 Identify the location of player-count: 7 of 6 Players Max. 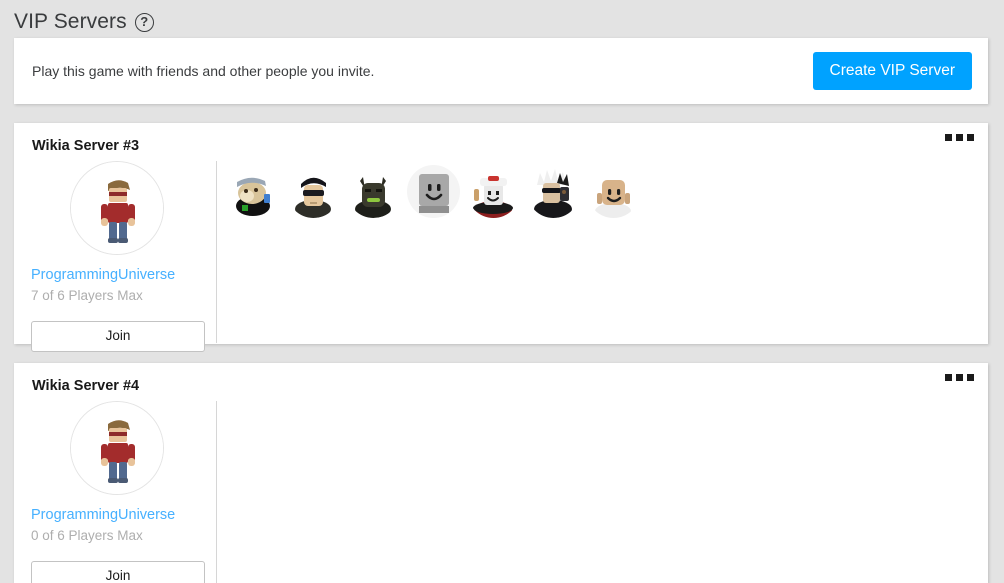
(87, 295).